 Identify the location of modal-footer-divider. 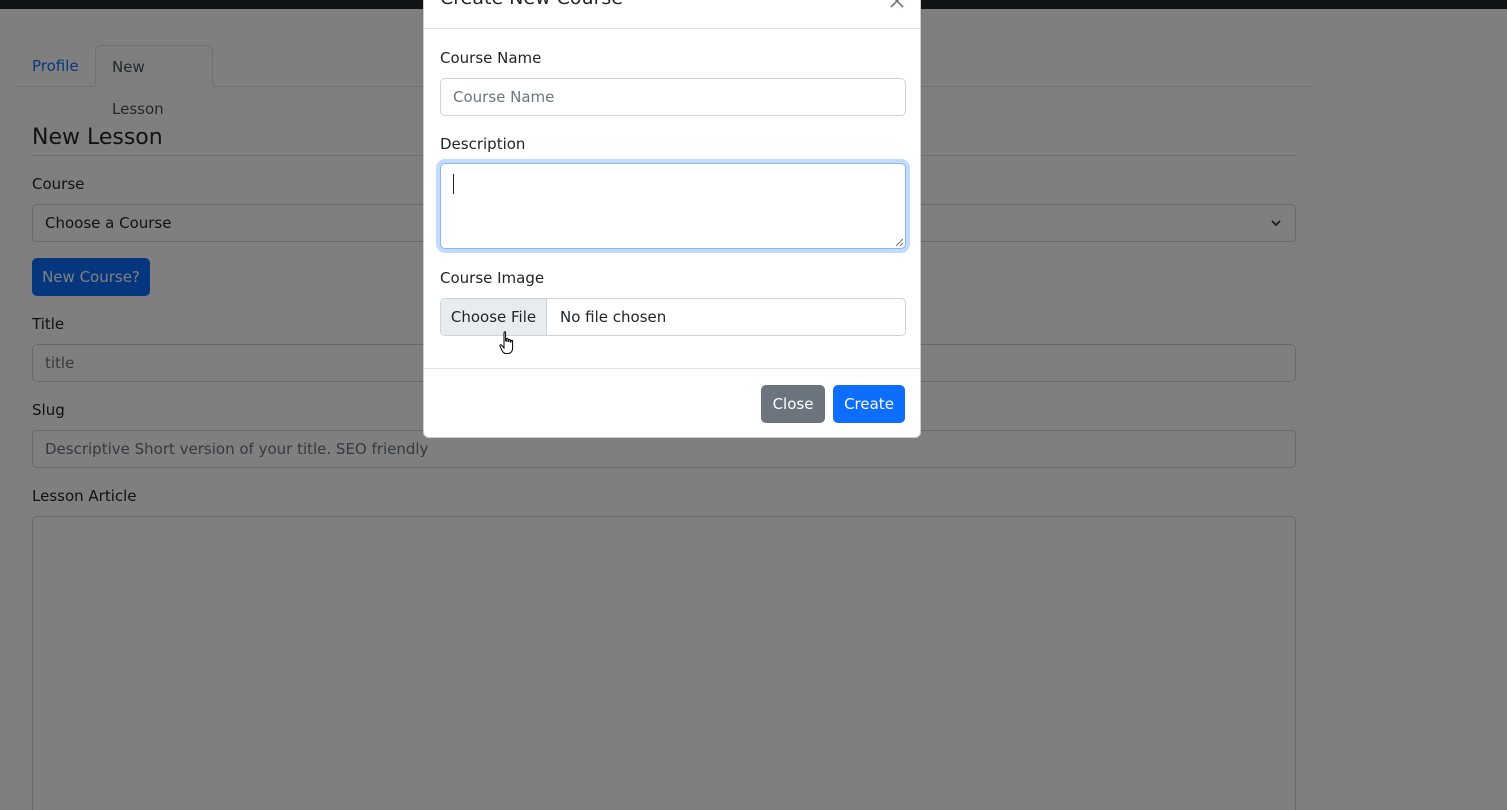
(672, 368).